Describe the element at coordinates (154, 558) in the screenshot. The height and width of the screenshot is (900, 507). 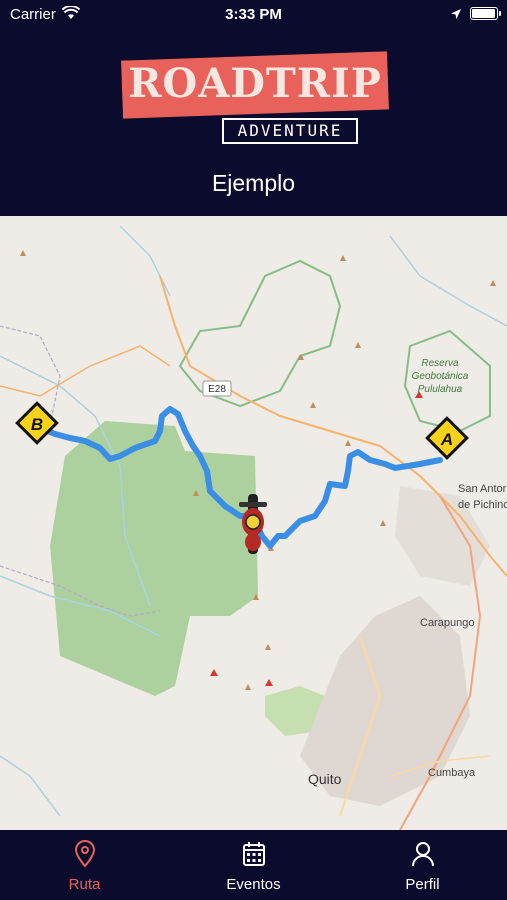
I see `forest-area` at that location.